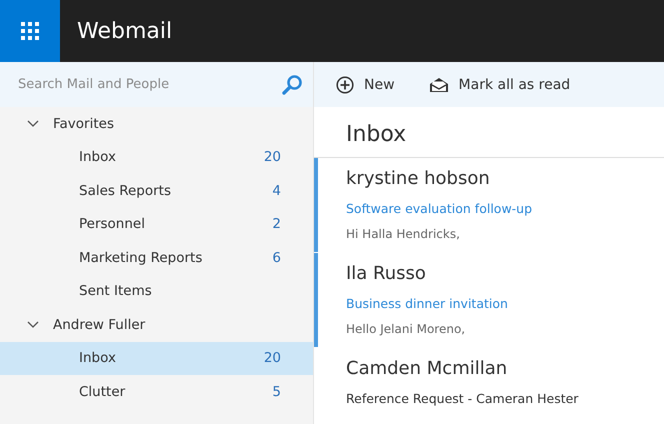 This screenshot has height=424, width=664. What do you see at coordinates (83, 124) in the screenshot?
I see `group-label: Favorites` at bounding box center [83, 124].